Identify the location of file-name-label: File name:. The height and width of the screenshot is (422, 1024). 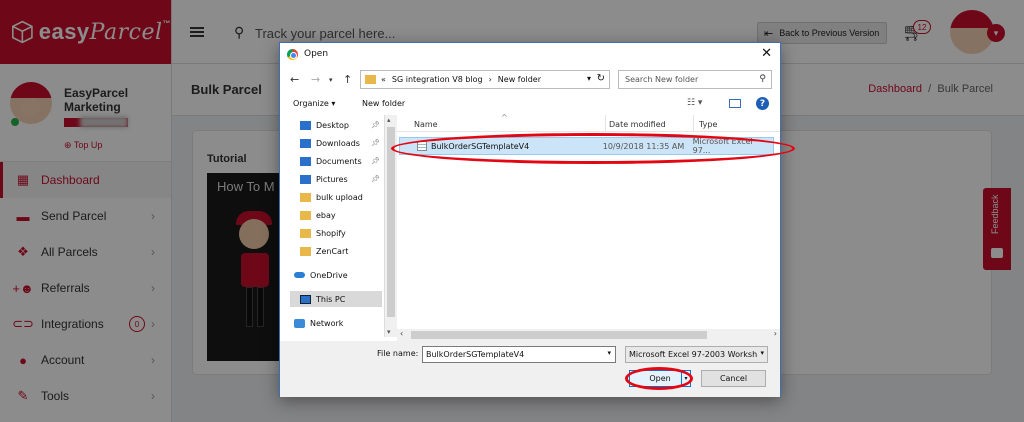
(398, 353).